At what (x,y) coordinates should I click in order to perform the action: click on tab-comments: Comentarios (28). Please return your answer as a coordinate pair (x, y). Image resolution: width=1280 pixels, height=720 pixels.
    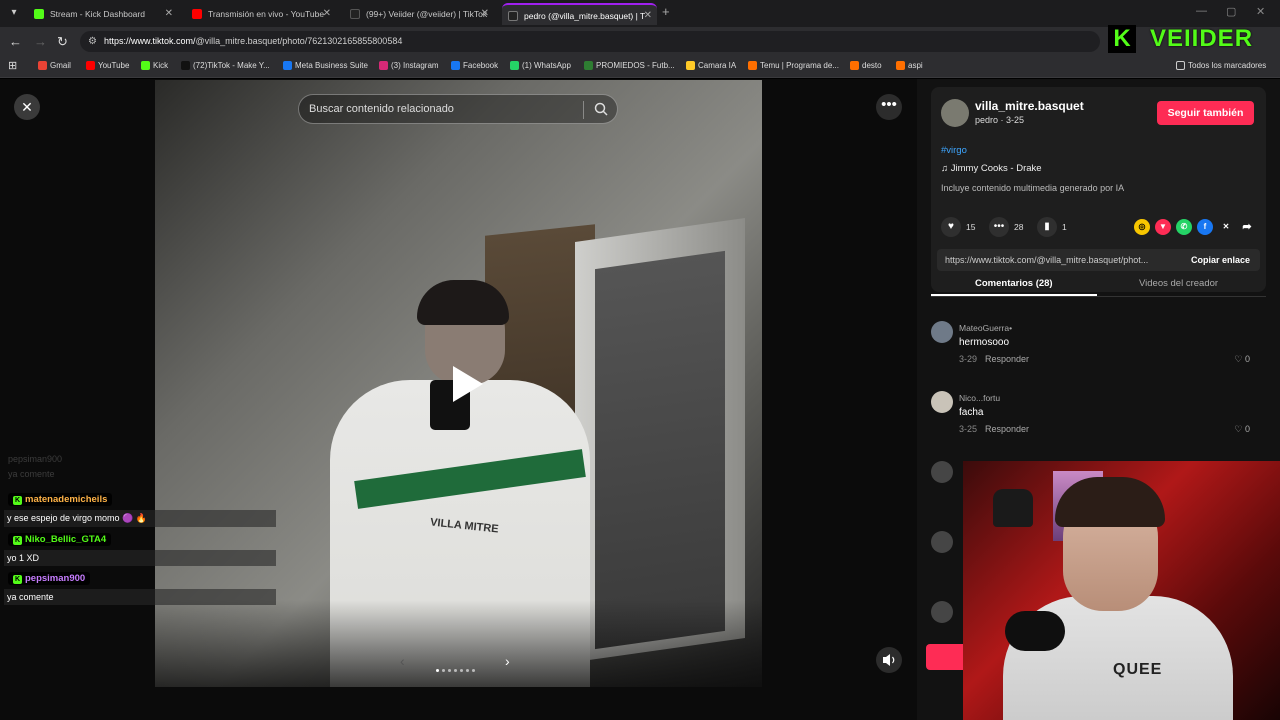
    Looking at the image, I should click on (1014, 283).